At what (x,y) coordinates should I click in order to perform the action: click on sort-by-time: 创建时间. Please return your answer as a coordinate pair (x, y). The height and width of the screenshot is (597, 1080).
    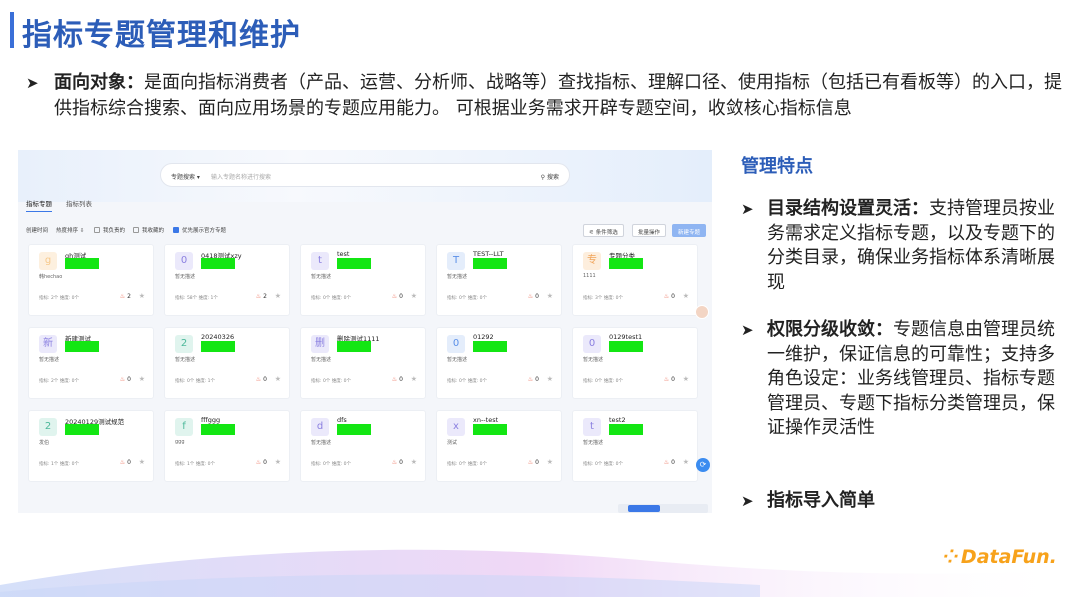
    Looking at the image, I should click on (37, 230).